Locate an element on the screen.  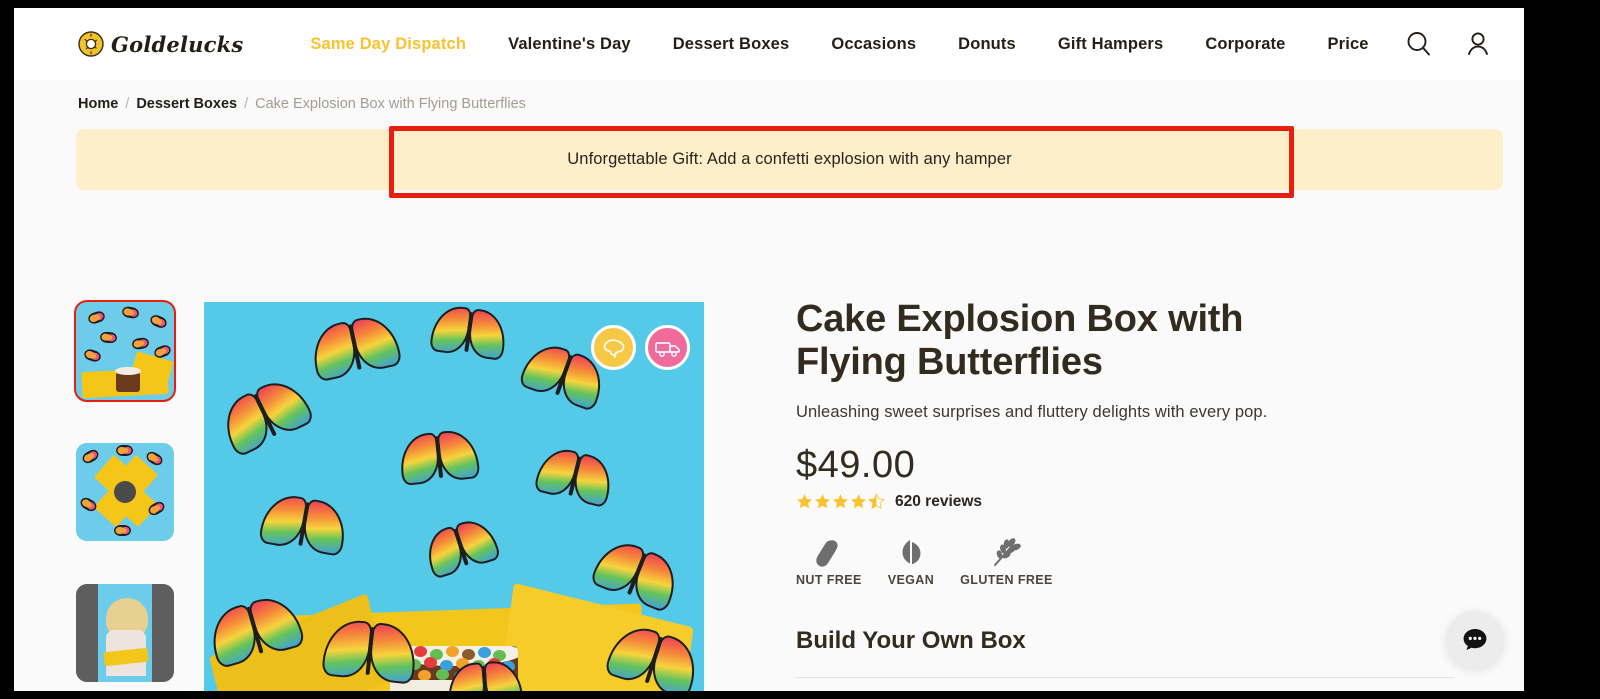
australia-map-icon is located at coordinates (613, 348).